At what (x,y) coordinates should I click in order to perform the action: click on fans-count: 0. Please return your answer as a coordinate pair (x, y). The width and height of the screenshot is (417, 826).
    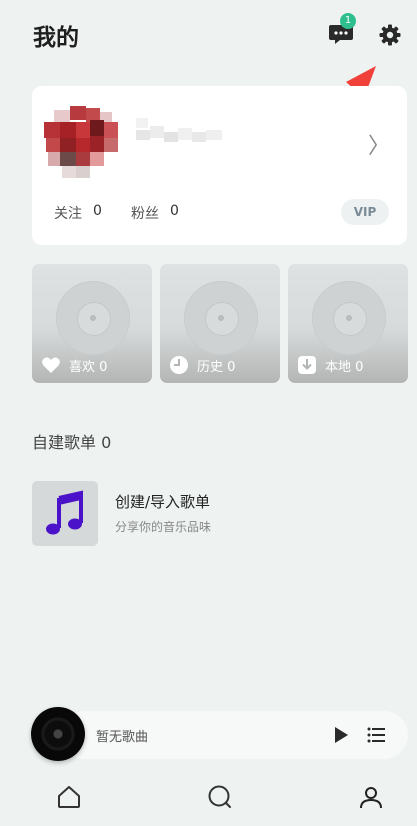
    Looking at the image, I should click on (174, 211).